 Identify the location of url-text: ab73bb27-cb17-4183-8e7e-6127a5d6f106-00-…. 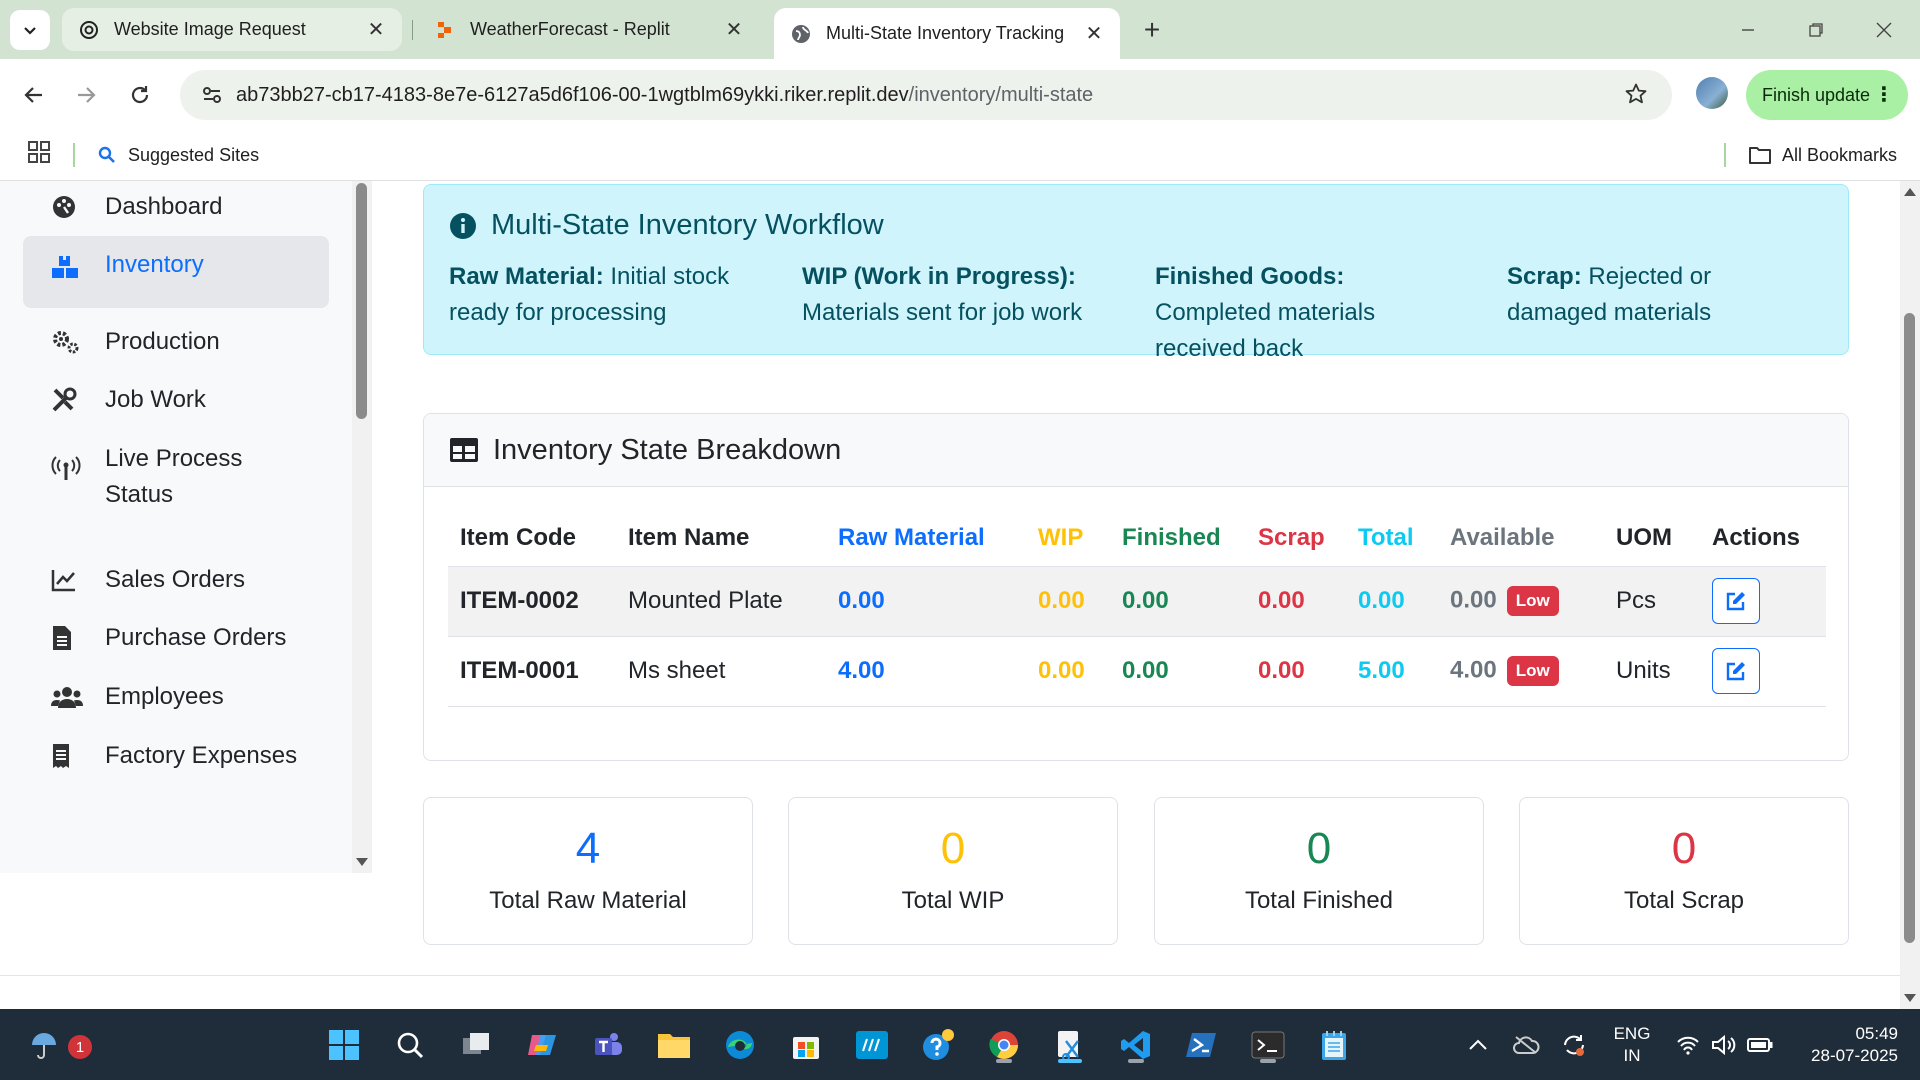
(664, 95).